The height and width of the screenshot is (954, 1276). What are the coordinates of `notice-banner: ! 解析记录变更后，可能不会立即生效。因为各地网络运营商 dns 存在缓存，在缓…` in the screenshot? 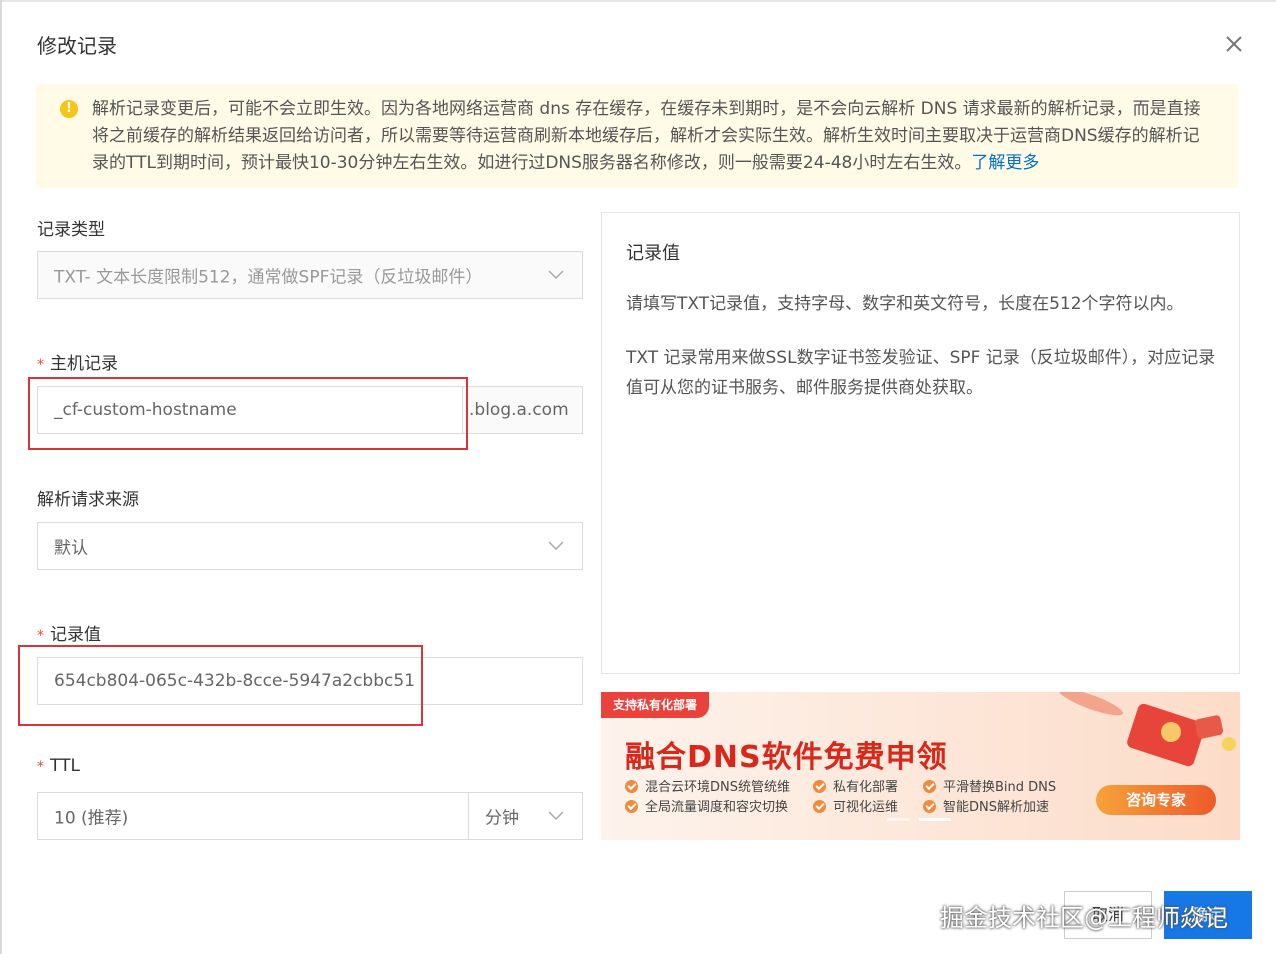 It's located at (637, 136).